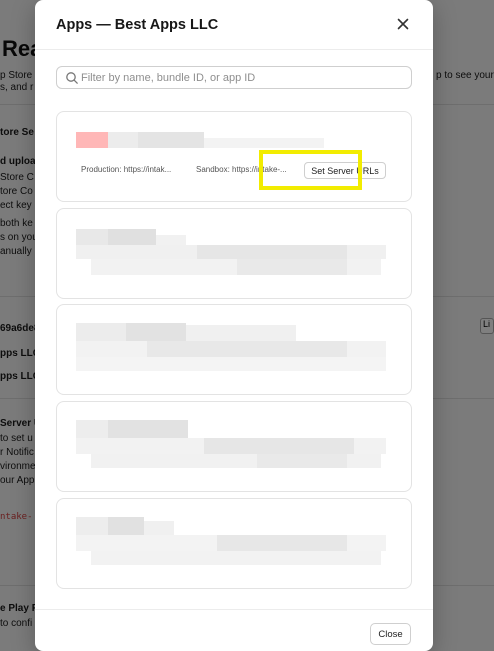 This screenshot has height=651, width=494. What do you see at coordinates (234, 25) in the screenshot?
I see `modal-header: Apps — Best Apps LLC` at bounding box center [234, 25].